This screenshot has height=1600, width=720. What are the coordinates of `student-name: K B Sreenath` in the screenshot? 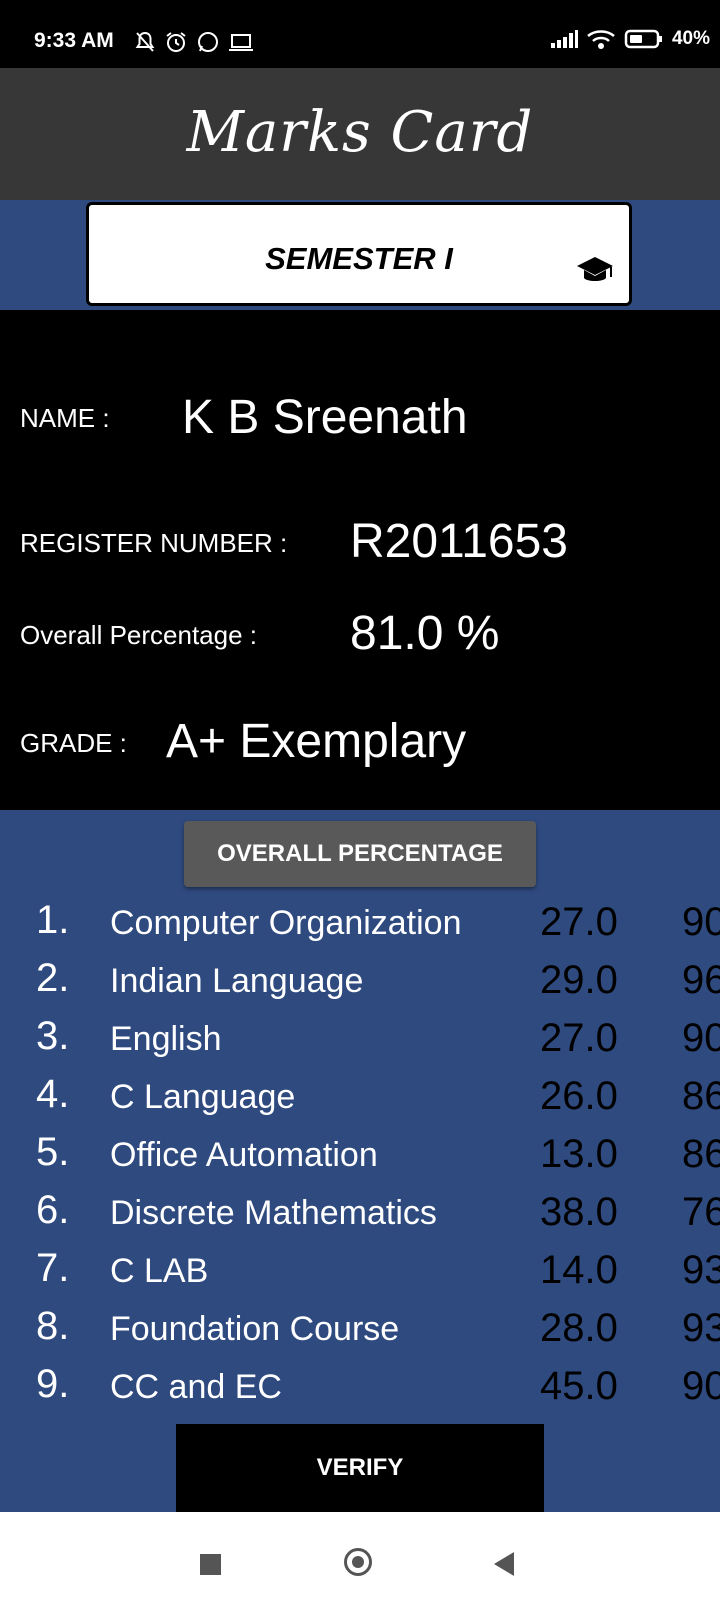 It's located at (325, 417).